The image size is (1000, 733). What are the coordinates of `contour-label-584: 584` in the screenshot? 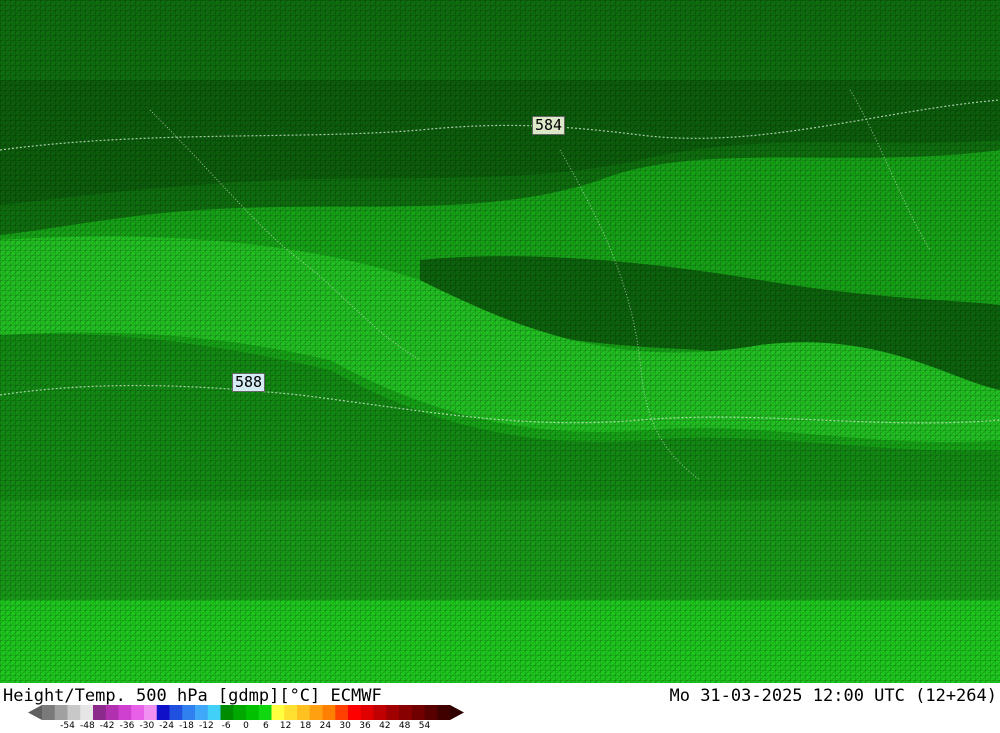 It's located at (549, 125).